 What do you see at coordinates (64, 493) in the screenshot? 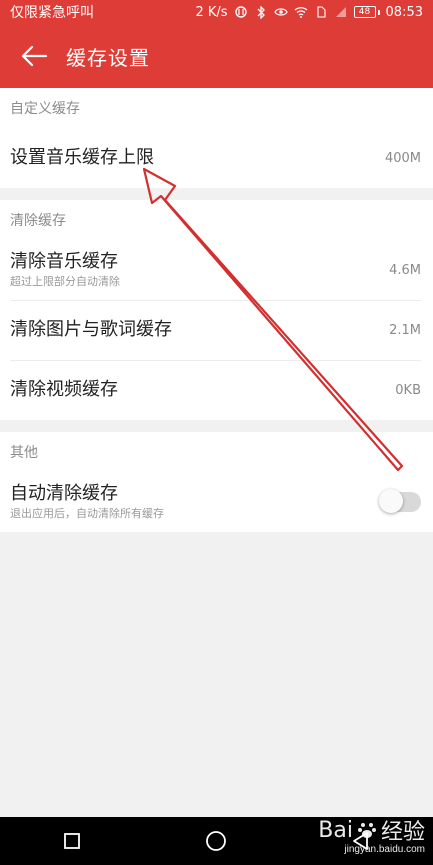
I see `row-title: 自动清除缓存` at bounding box center [64, 493].